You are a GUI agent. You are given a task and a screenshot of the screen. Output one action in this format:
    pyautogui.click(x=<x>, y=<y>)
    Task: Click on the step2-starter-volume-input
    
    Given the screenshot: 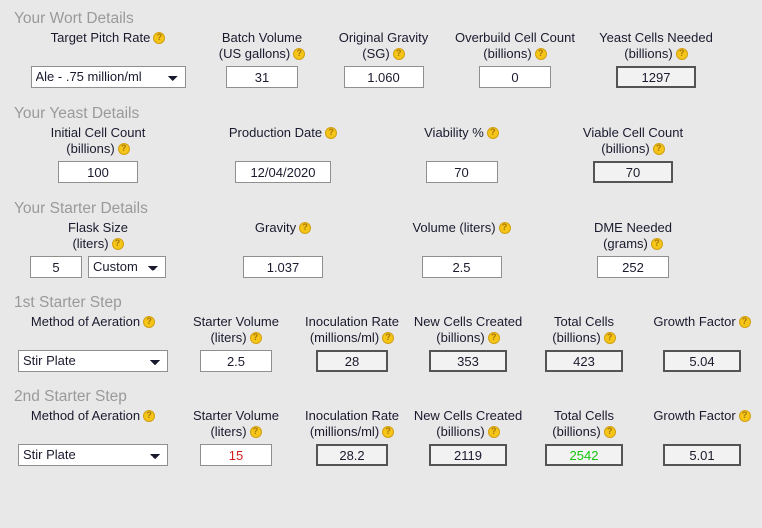 What is the action you would take?
    pyautogui.click(x=236, y=455)
    